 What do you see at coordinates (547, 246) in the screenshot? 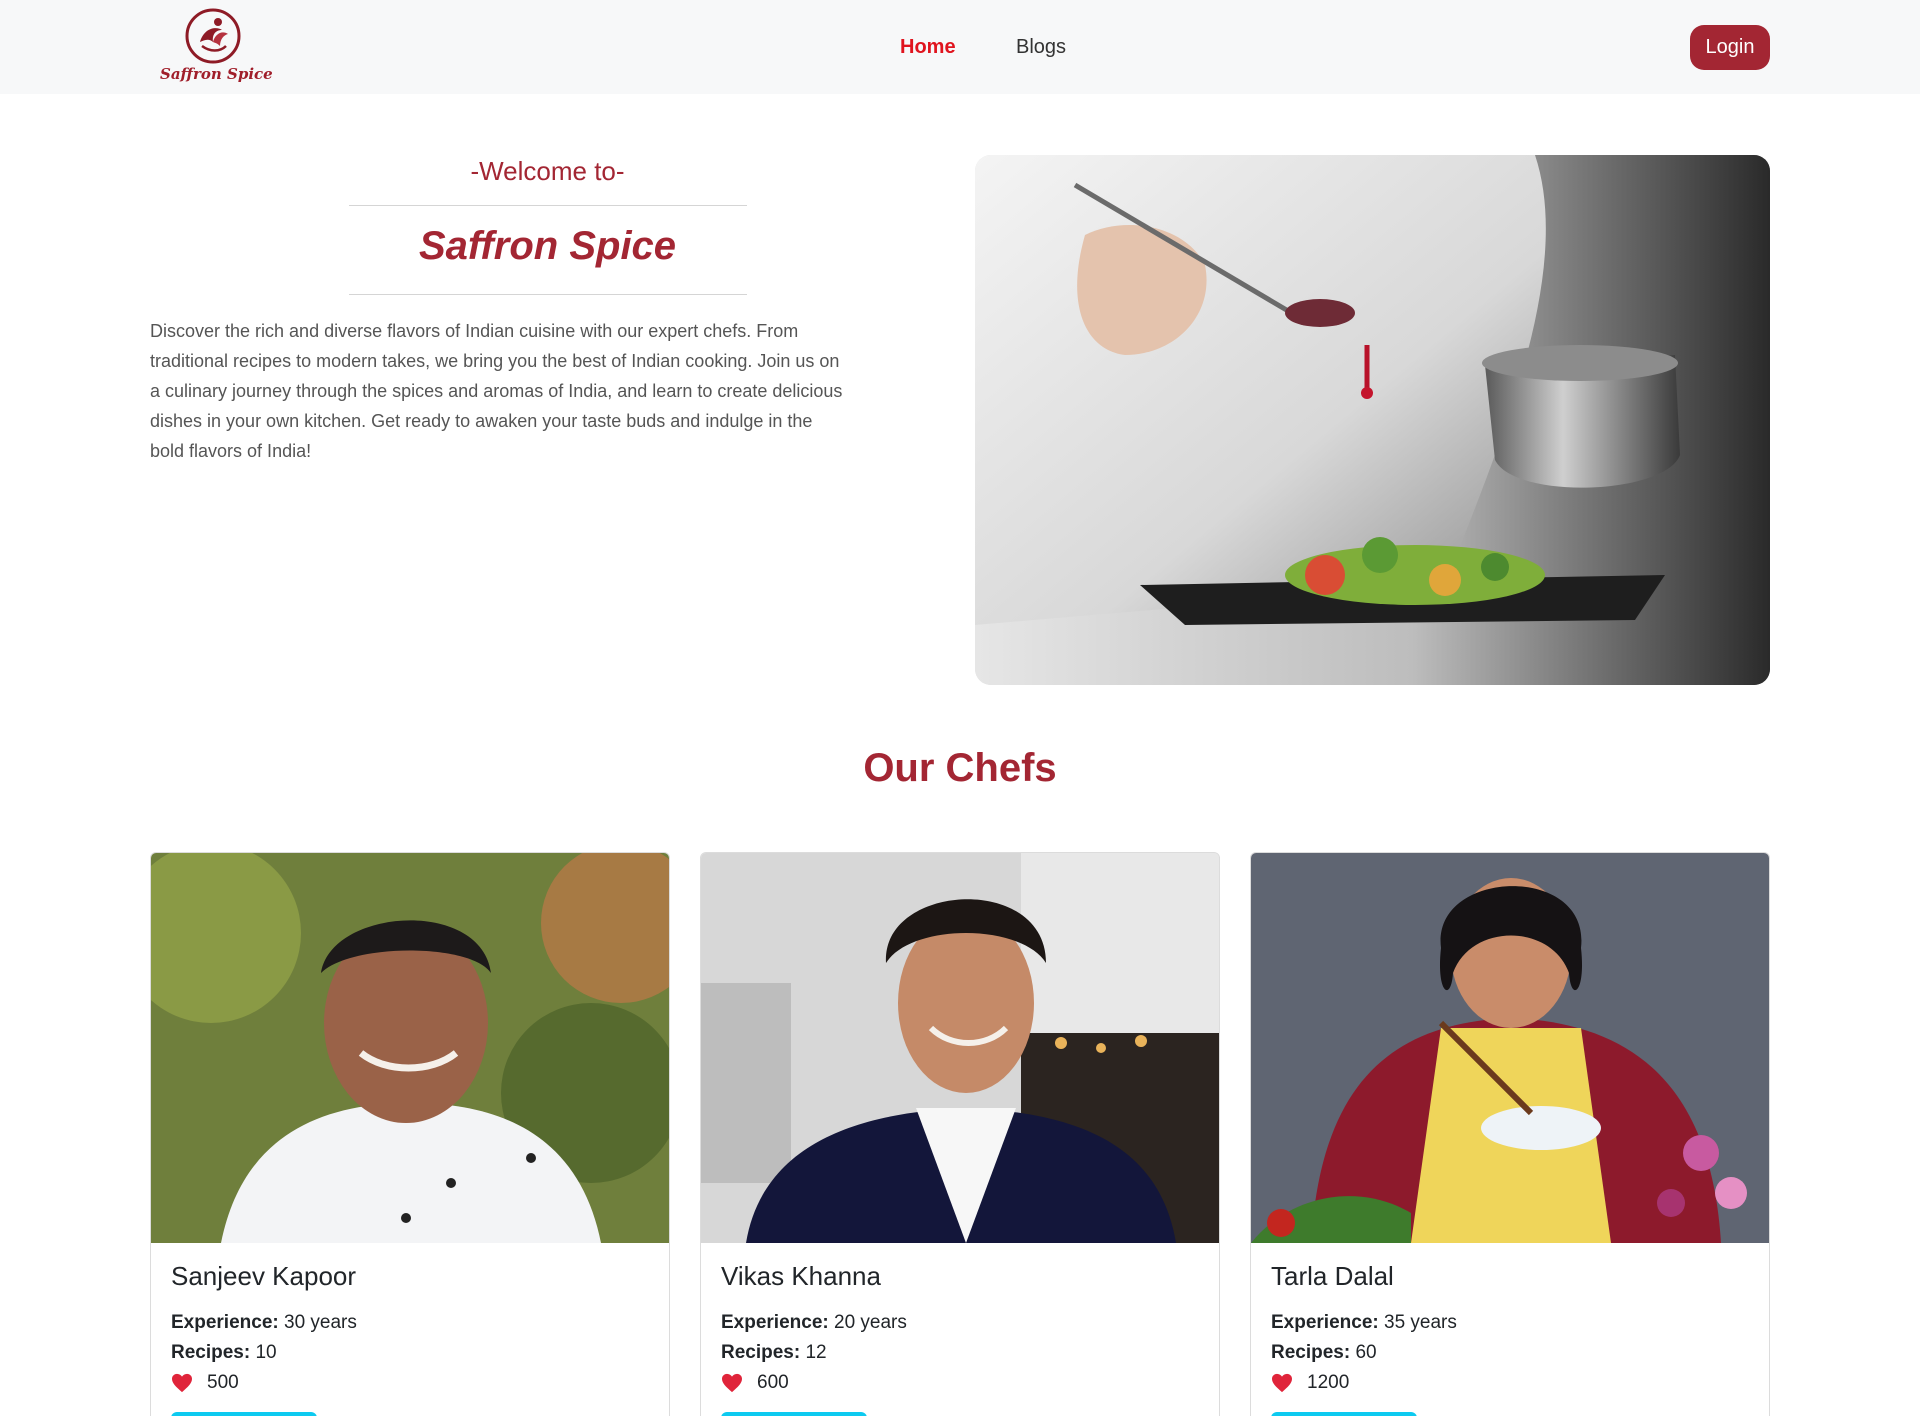
I see `brand-title: Saffron Spice` at bounding box center [547, 246].